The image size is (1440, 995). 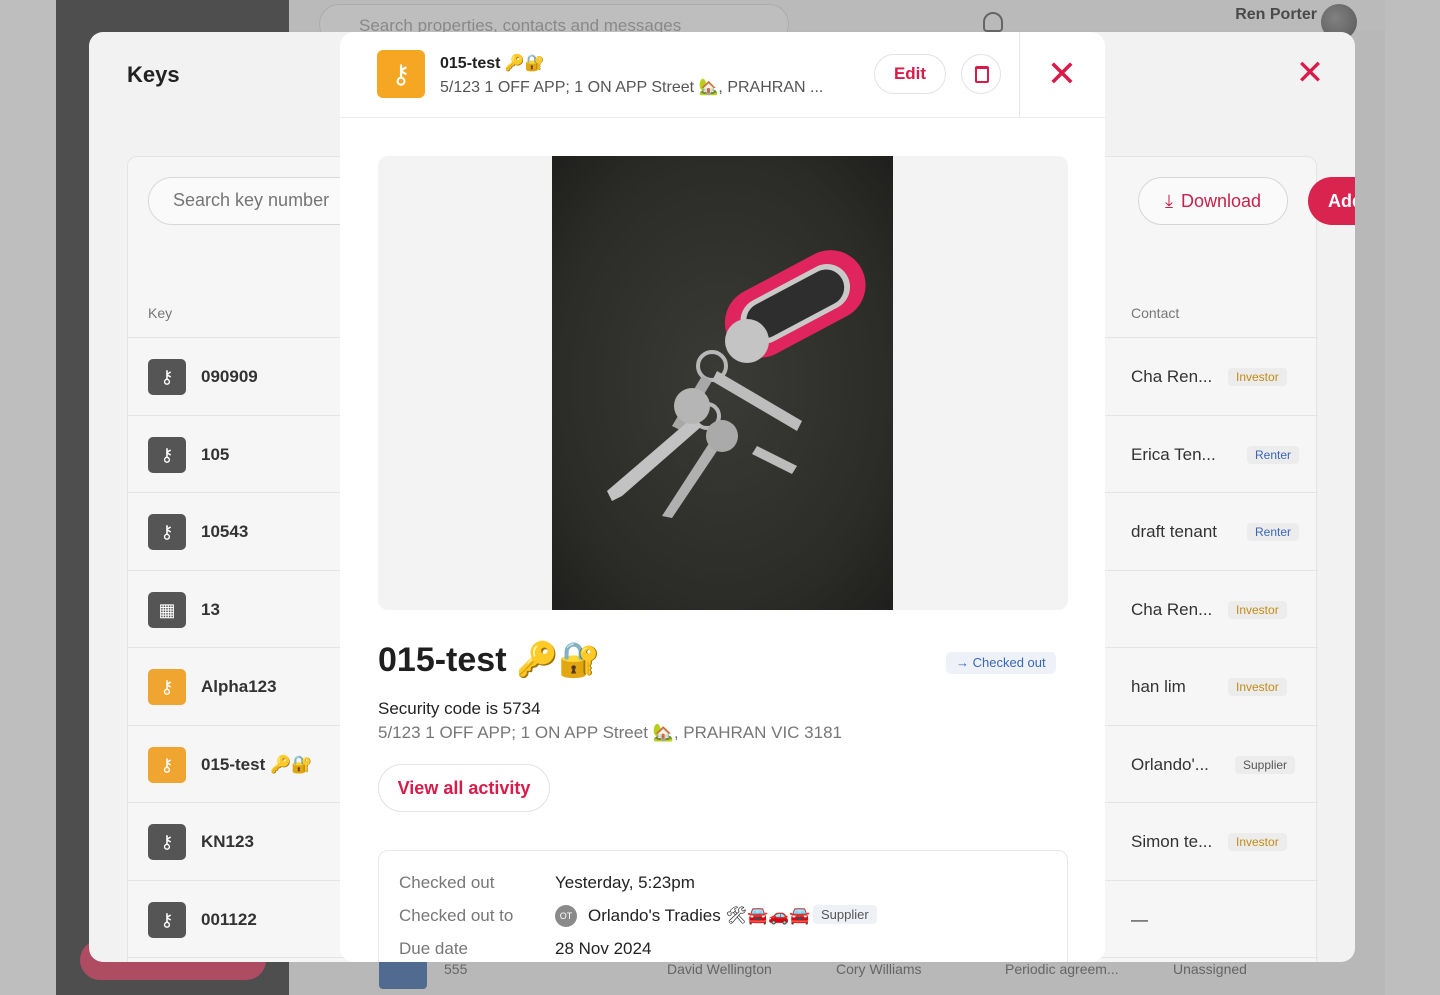 What do you see at coordinates (225, 531) in the screenshot?
I see `row-key-number: 10543` at bounding box center [225, 531].